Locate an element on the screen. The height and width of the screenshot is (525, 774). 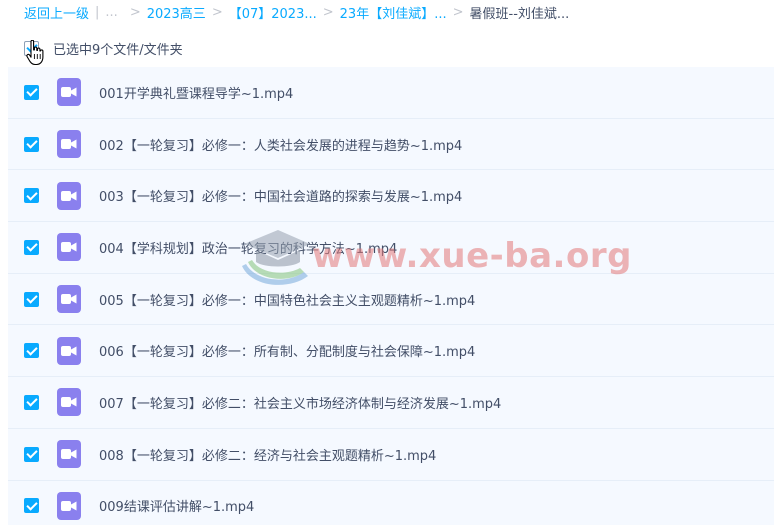
file-row: 006【一轮复习】必修一：所有制、分配制度与社会保障~1.mp4 is located at coordinates (391, 351).